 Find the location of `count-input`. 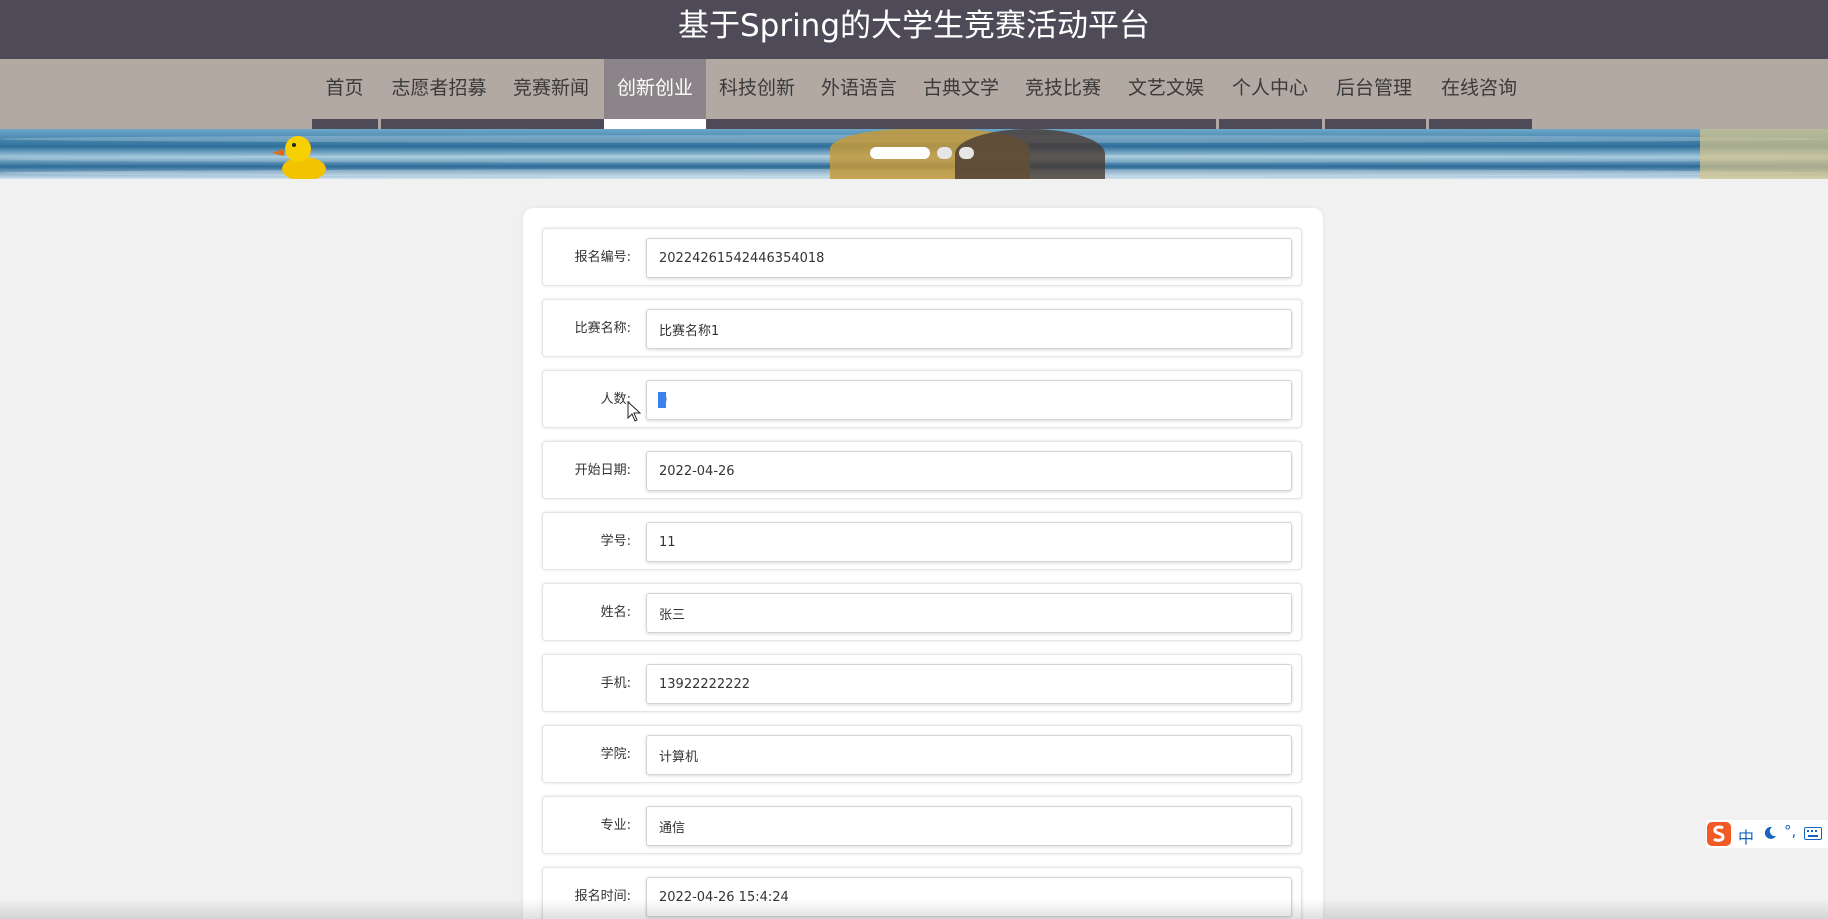

count-input is located at coordinates (969, 400).